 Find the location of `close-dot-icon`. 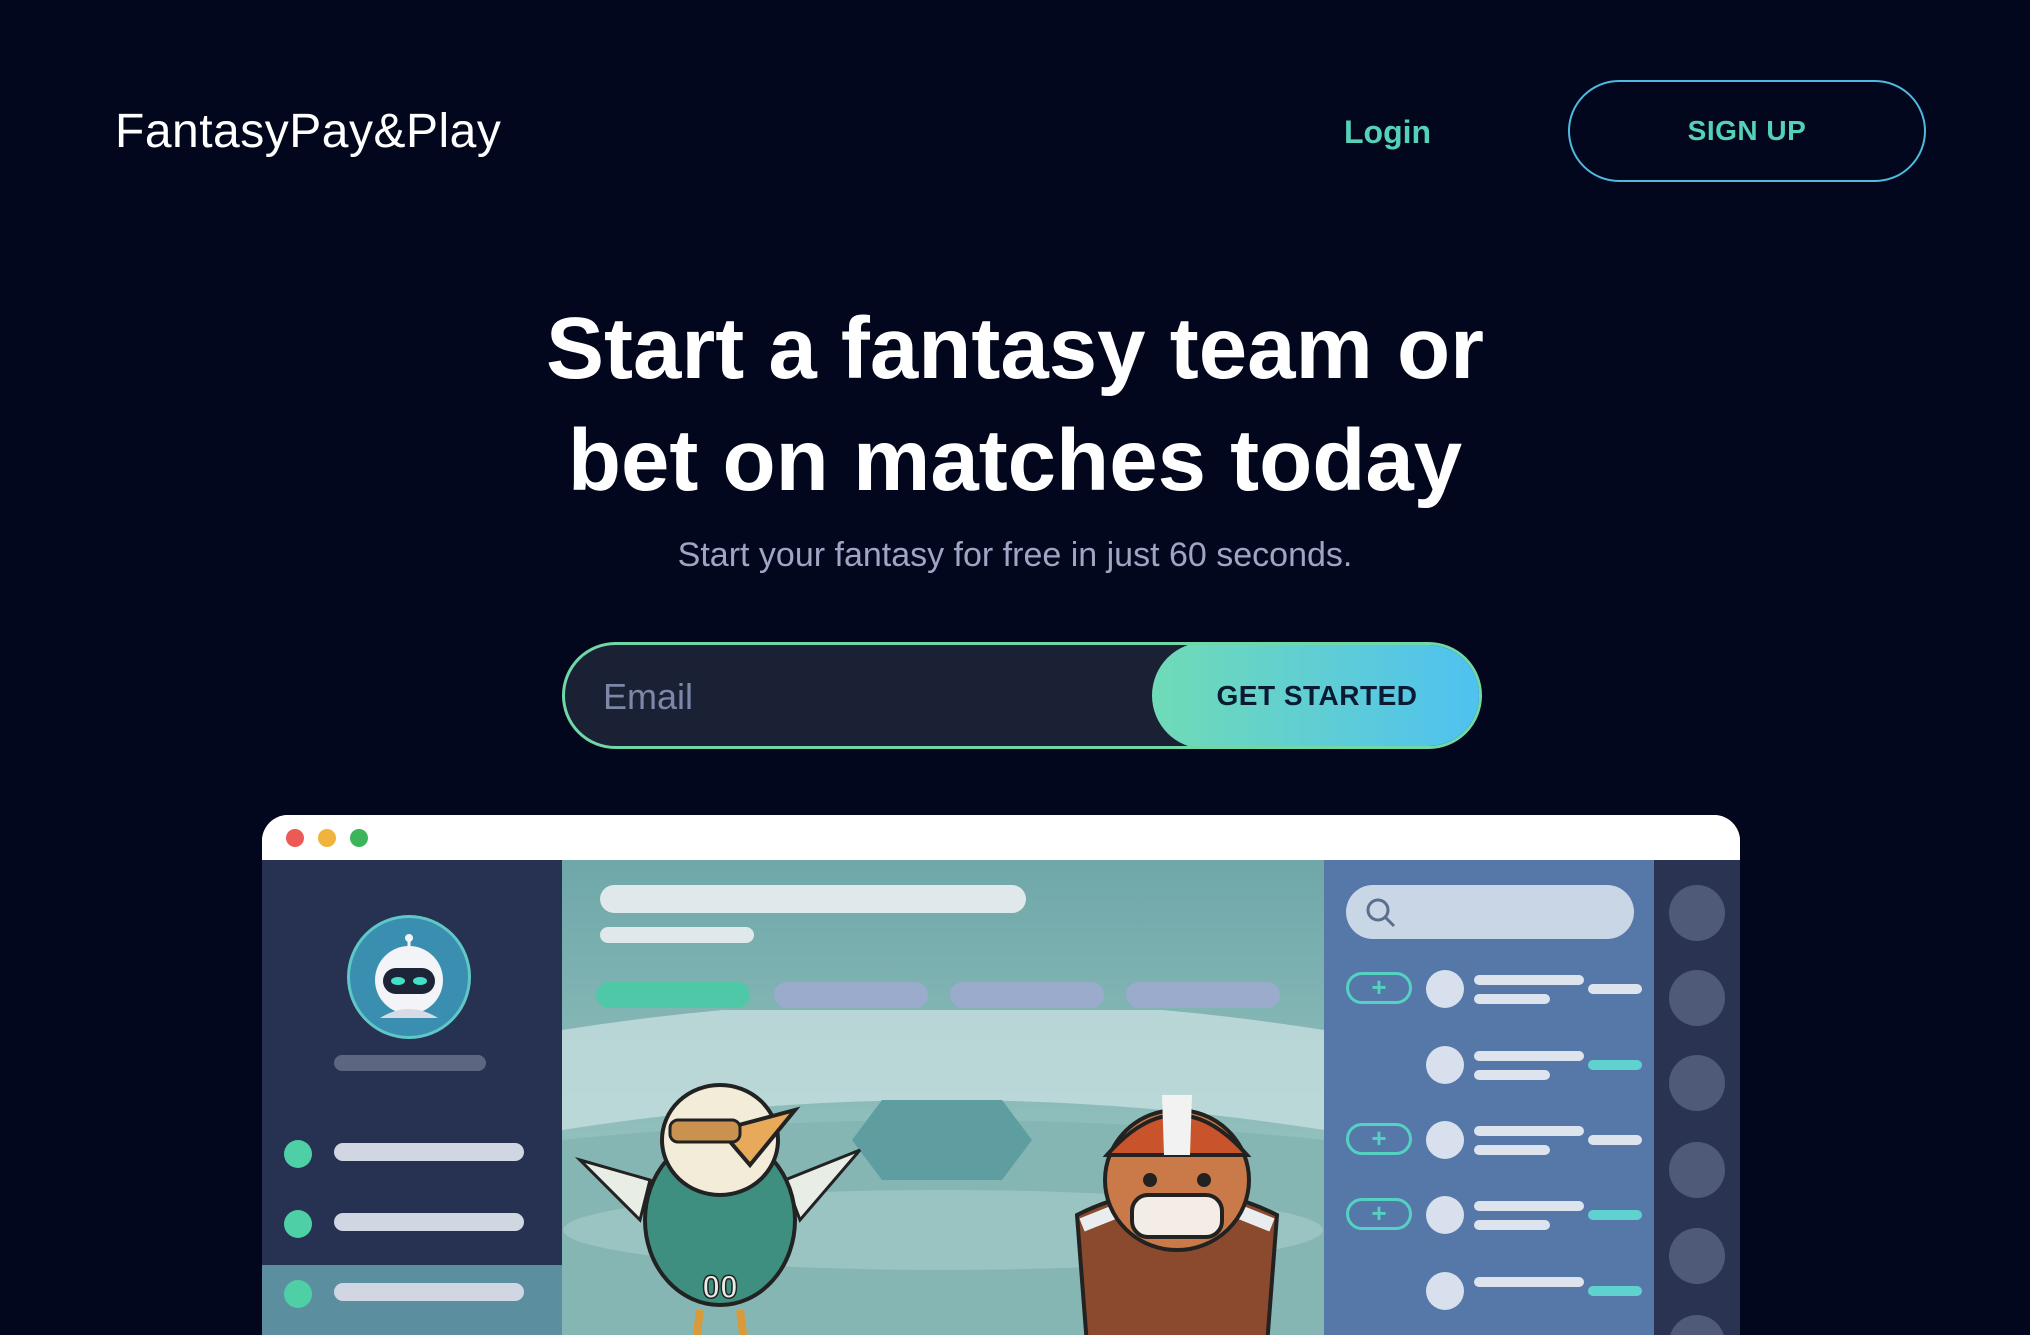

close-dot-icon is located at coordinates (295, 838).